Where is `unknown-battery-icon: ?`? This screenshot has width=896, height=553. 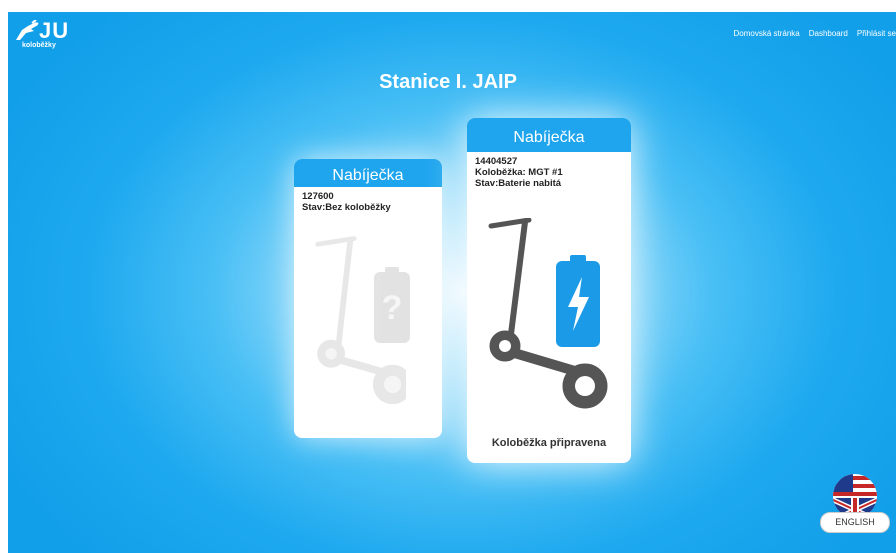
unknown-battery-icon: ? is located at coordinates (392, 305).